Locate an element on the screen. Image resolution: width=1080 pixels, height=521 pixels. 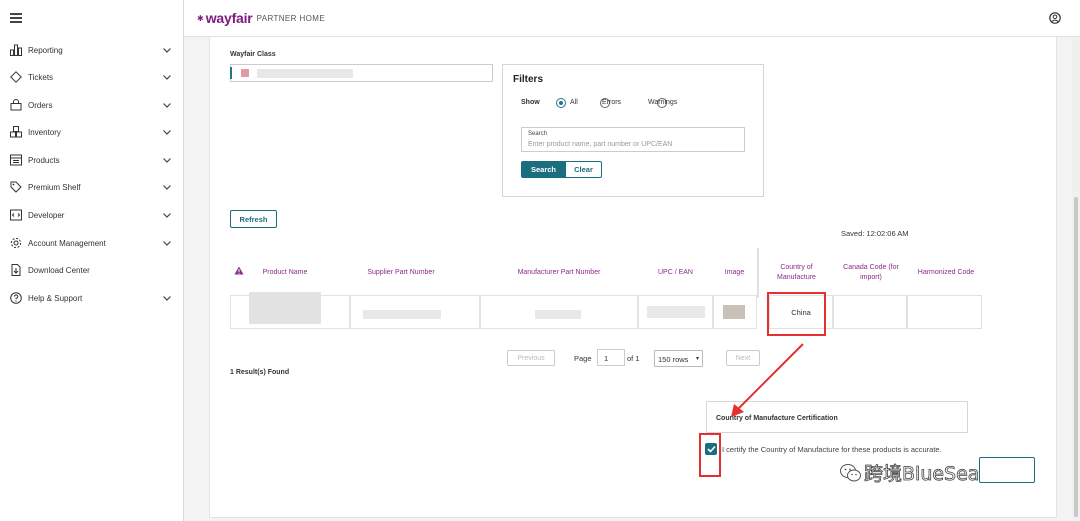
manufacturer-part-number-cell is located at coordinates (559, 312).